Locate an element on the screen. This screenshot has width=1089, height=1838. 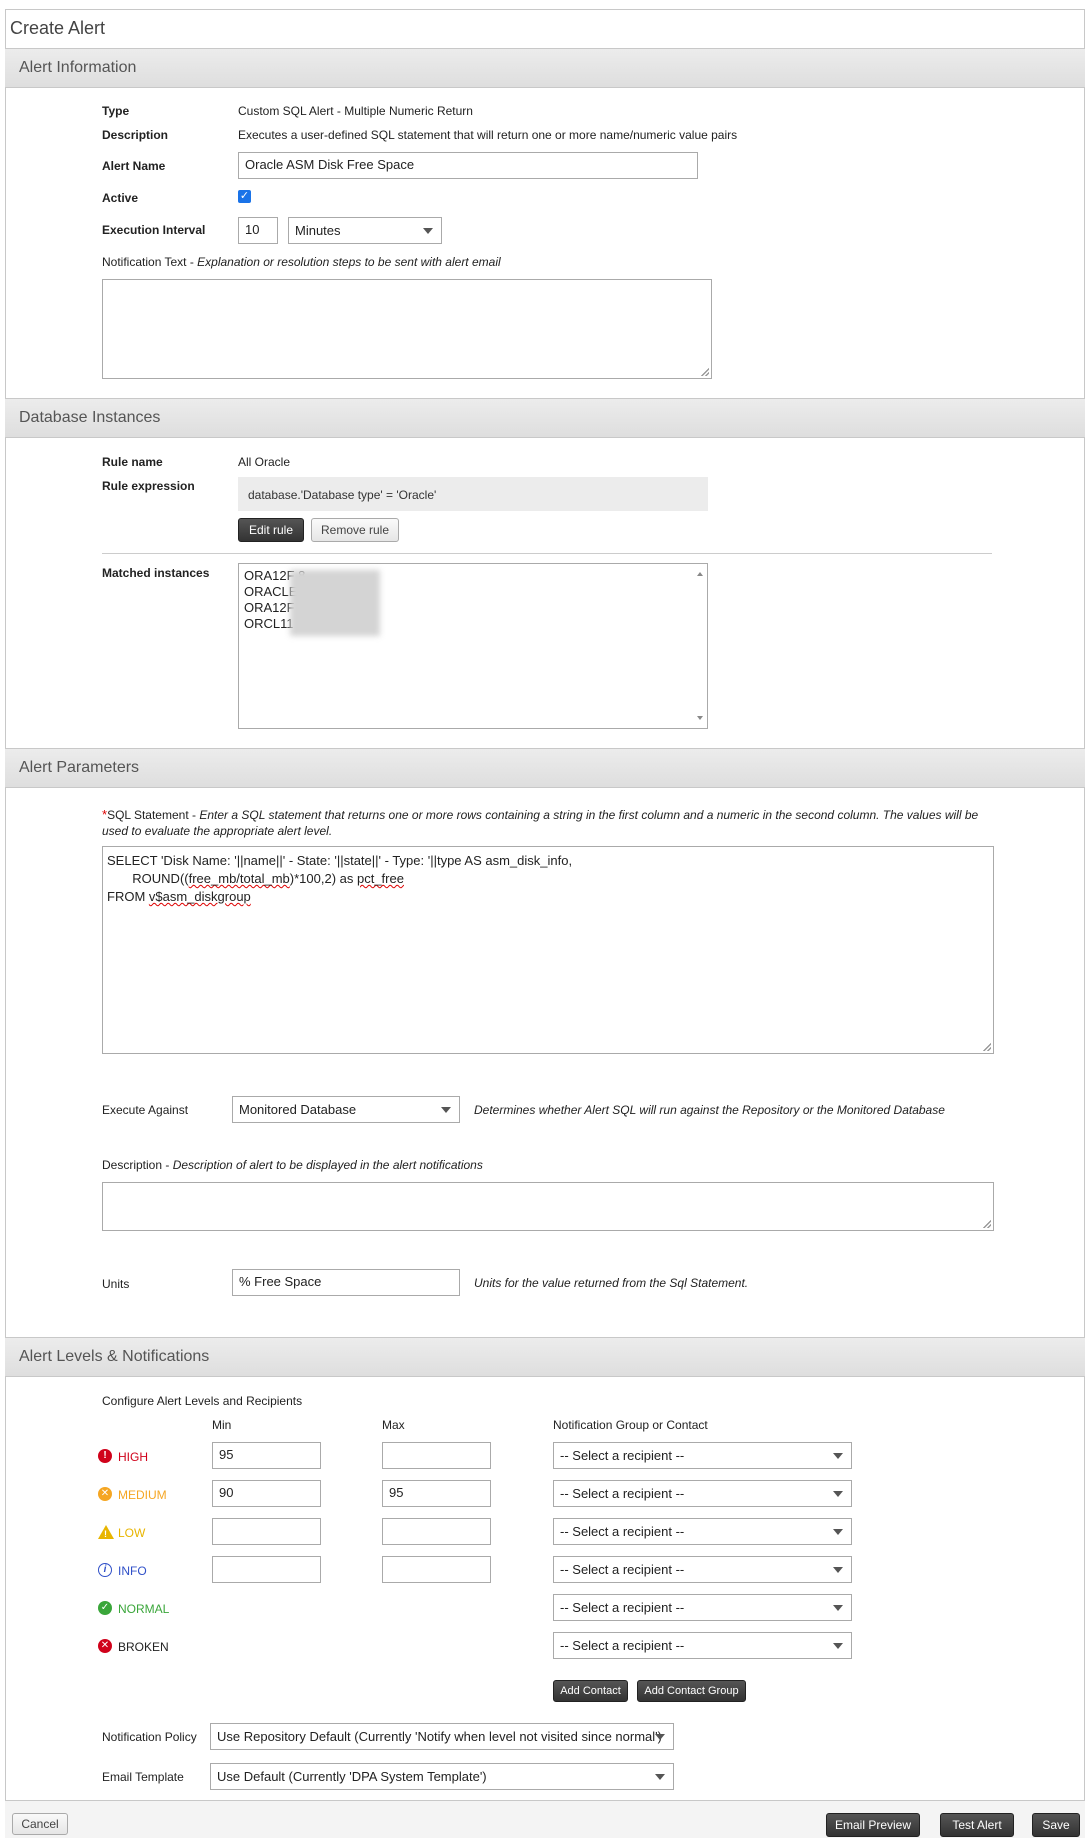
matched-instances-label: Matched instances is located at coordinates (156, 573).